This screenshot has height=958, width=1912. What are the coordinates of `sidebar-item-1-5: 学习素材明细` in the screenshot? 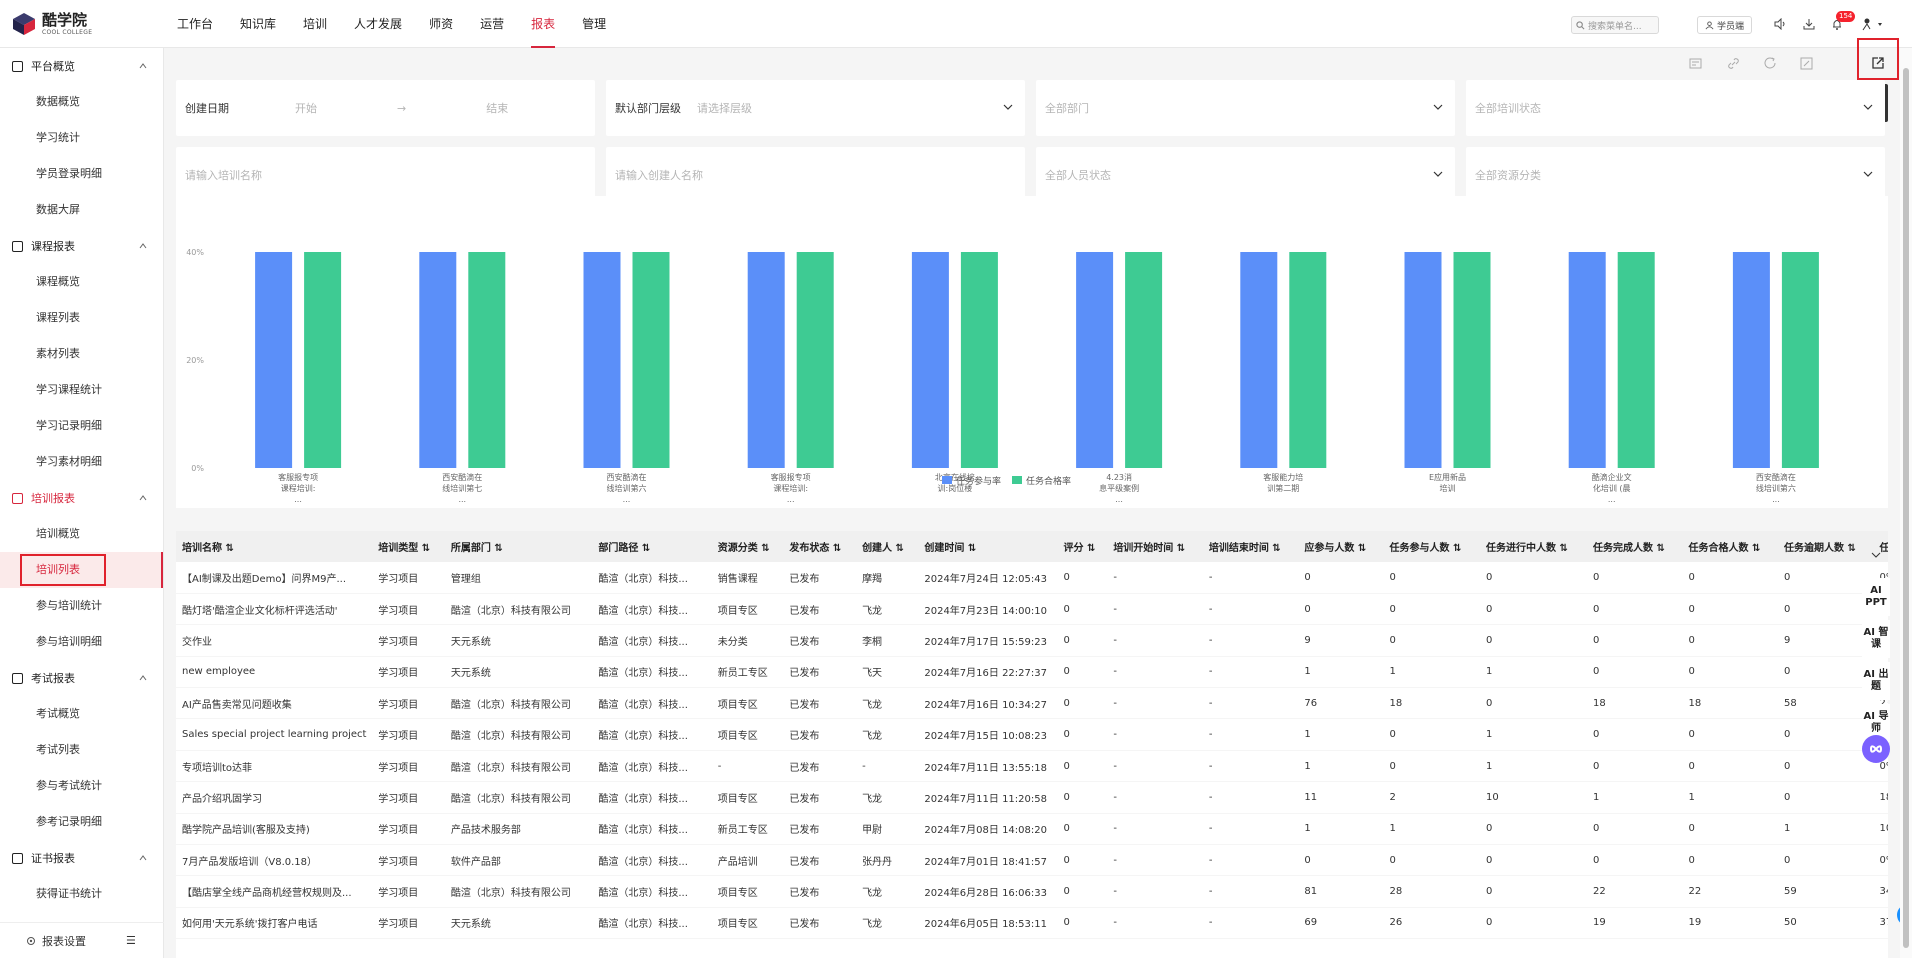 It's located at (81, 462).